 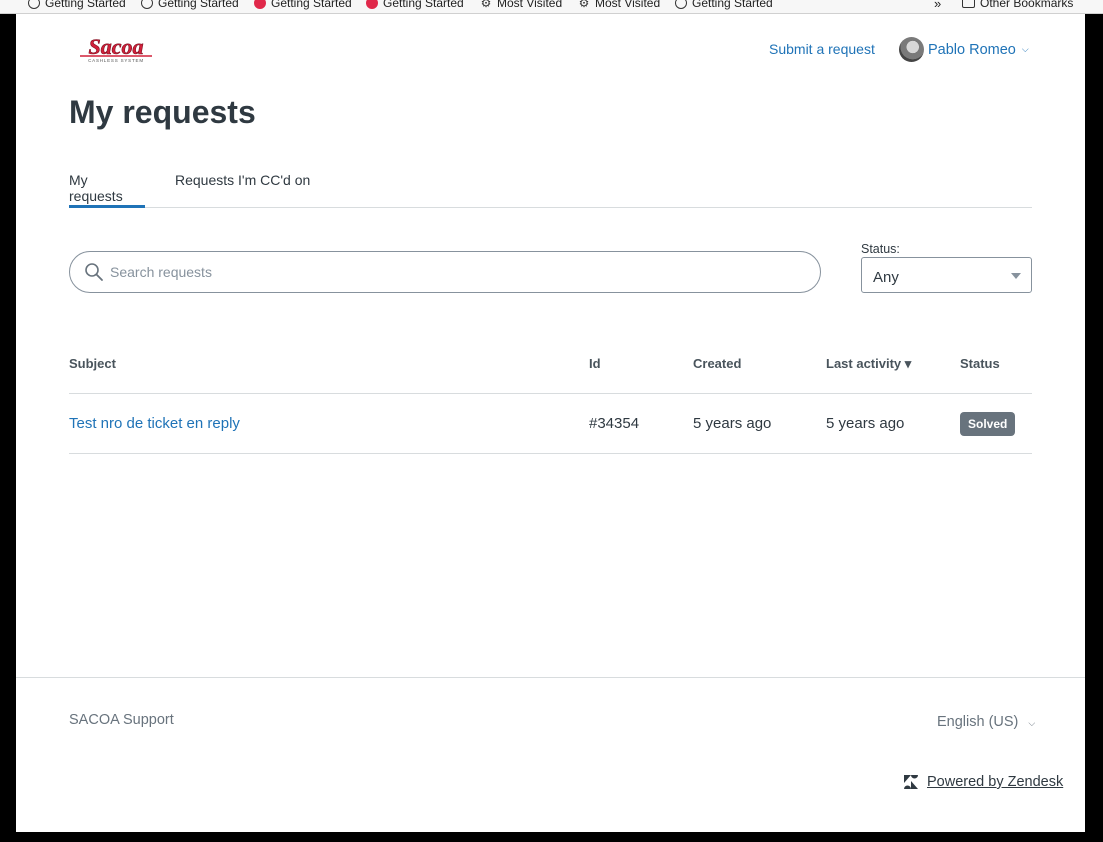 What do you see at coordinates (162, 112) in the screenshot?
I see `page-title: My requests` at bounding box center [162, 112].